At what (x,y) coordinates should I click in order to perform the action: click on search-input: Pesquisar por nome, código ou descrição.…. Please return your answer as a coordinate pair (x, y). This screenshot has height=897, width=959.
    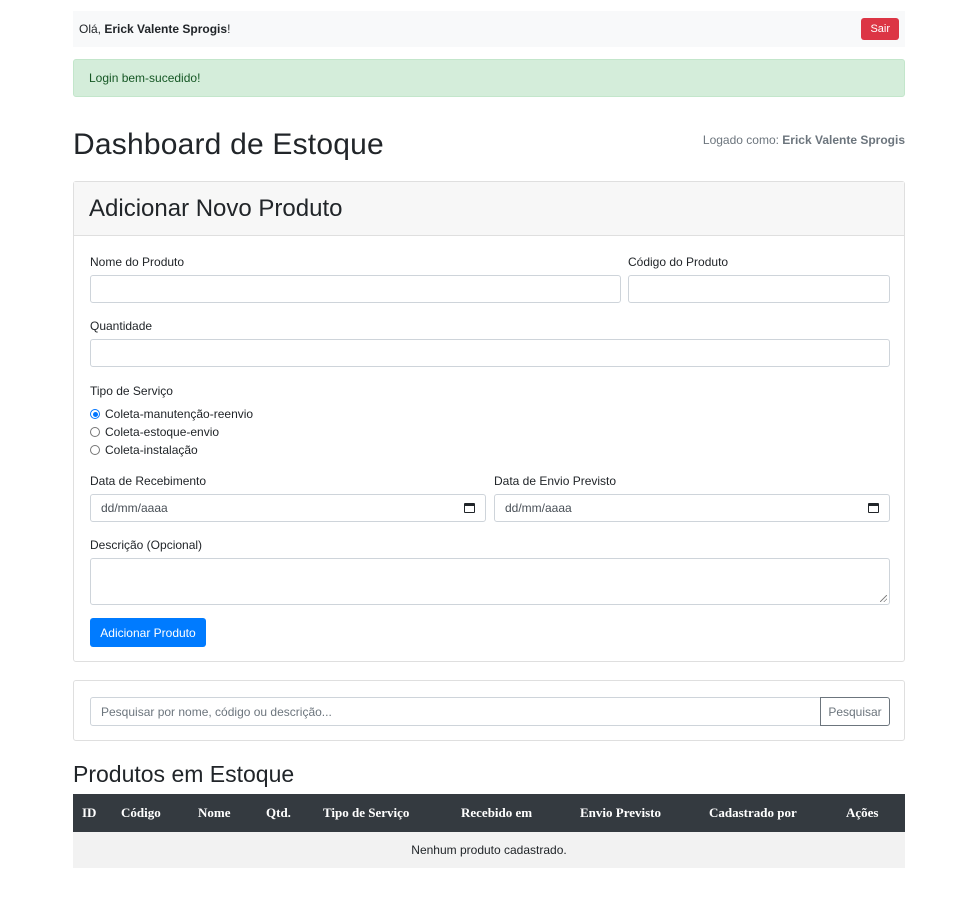
    Looking at the image, I should click on (455, 711).